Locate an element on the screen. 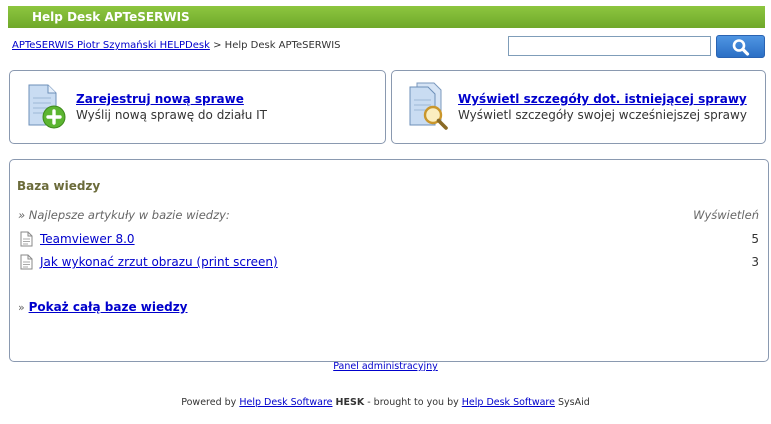 This screenshot has width=771, height=424. magnifier-icon is located at coordinates (740, 47).